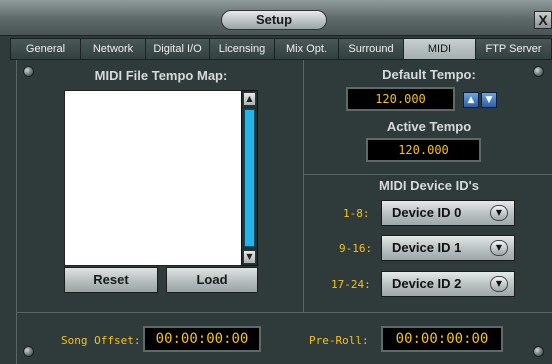 The height and width of the screenshot is (364, 552). I want to click on window-title: Setup, so click(274, 20).